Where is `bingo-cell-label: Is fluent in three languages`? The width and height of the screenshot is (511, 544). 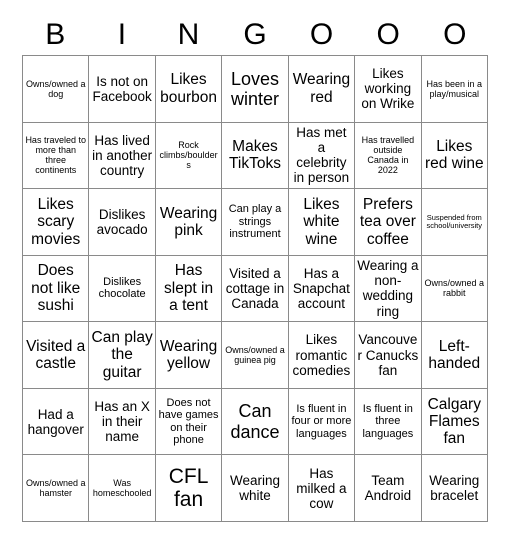
bingo-cell-label: Is fluent in three languages is located at coordinates (388, 421).